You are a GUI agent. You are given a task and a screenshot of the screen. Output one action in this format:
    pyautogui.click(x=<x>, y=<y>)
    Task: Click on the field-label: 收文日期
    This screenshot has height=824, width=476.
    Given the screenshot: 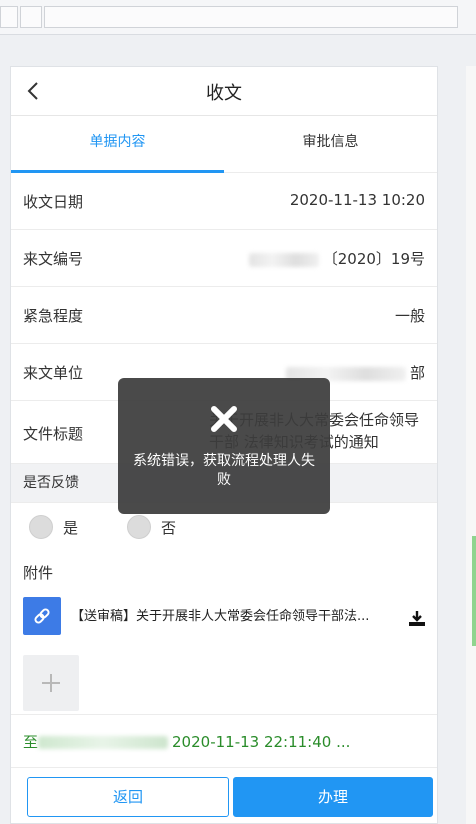 What is the action you would take?
    pyautogui.click(x=53, y=202)
    